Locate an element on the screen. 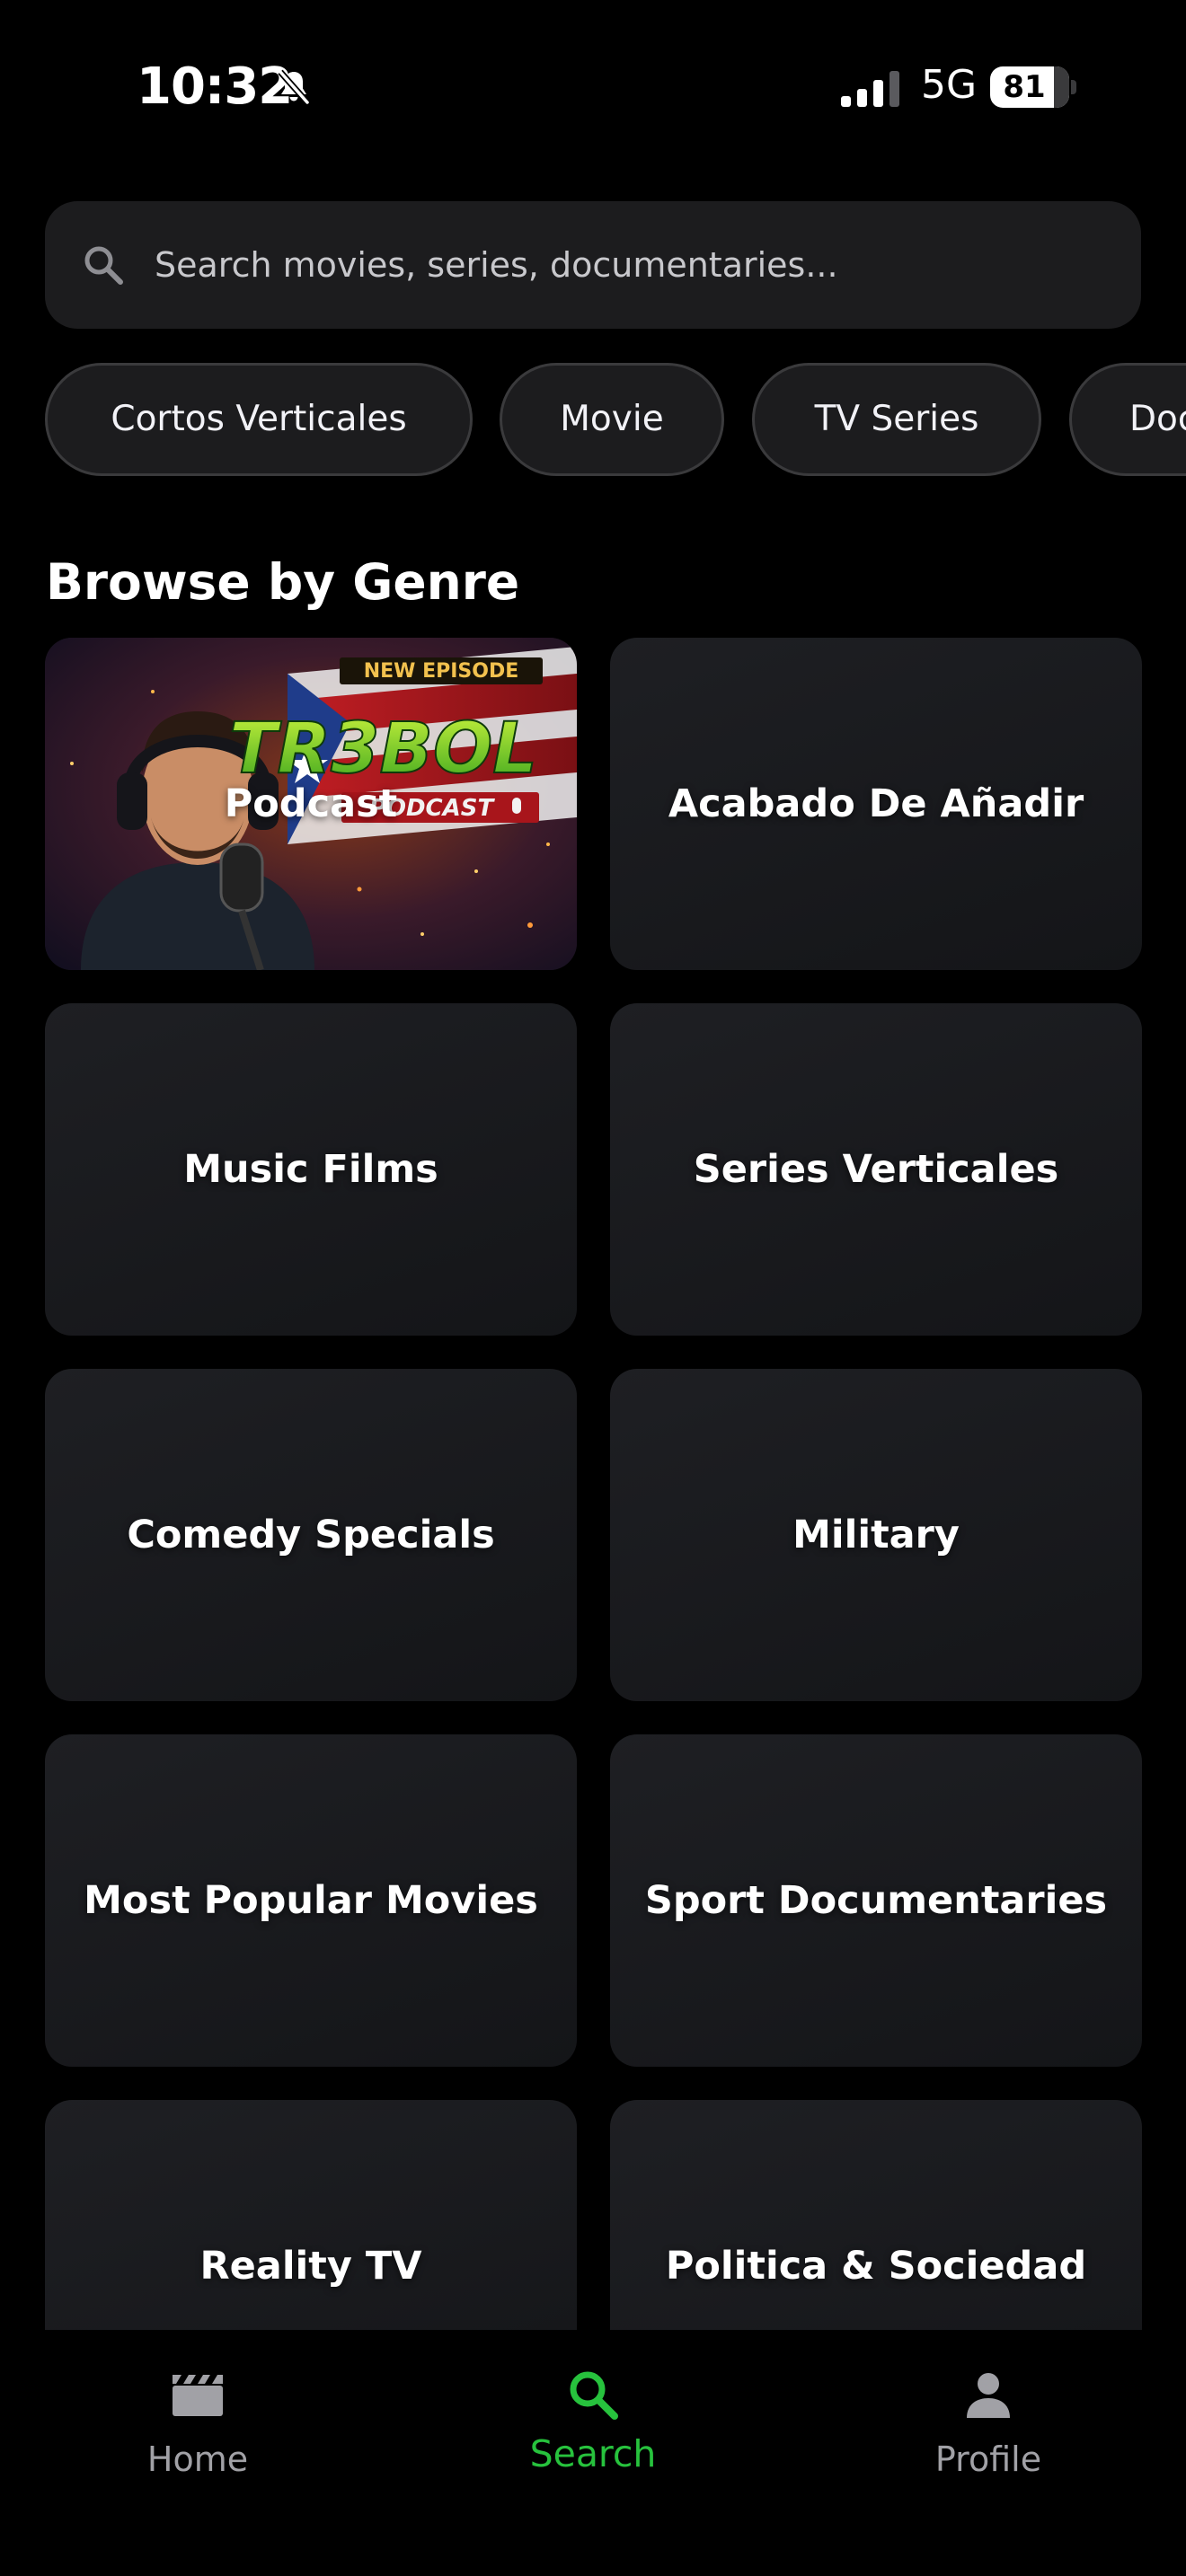  battery-nub is located at coordinates (1073, 87).